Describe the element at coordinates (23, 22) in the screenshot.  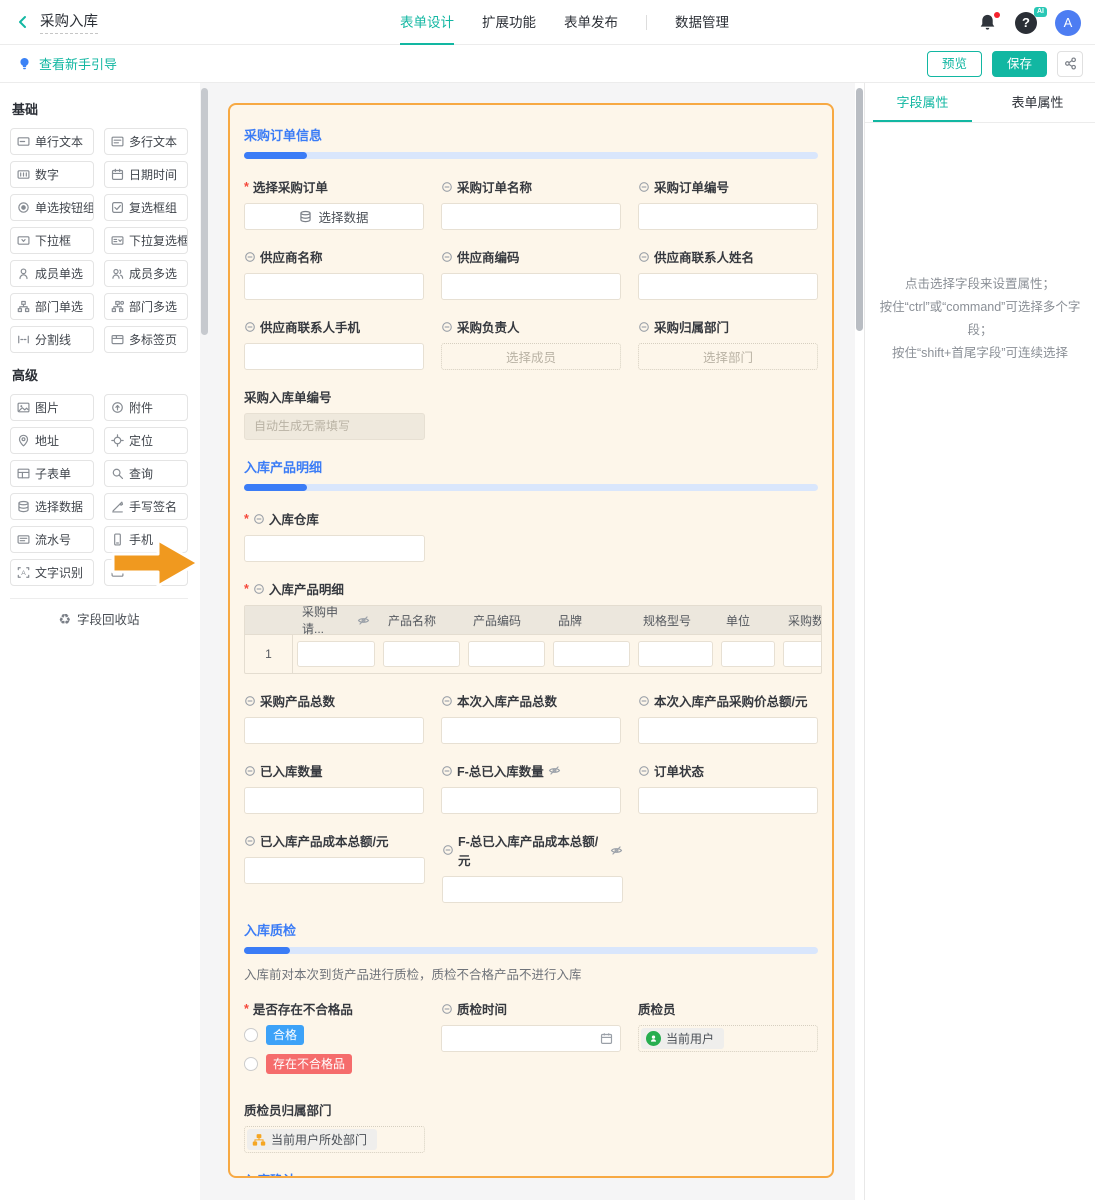
I see `back-button` at that location.